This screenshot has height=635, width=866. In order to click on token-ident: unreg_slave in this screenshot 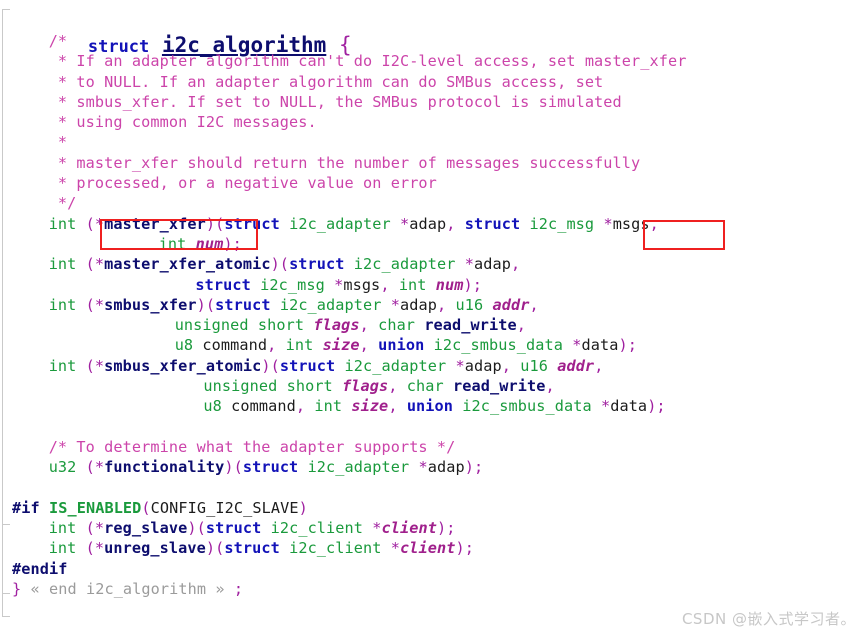, I will do `click(155, 548)`.